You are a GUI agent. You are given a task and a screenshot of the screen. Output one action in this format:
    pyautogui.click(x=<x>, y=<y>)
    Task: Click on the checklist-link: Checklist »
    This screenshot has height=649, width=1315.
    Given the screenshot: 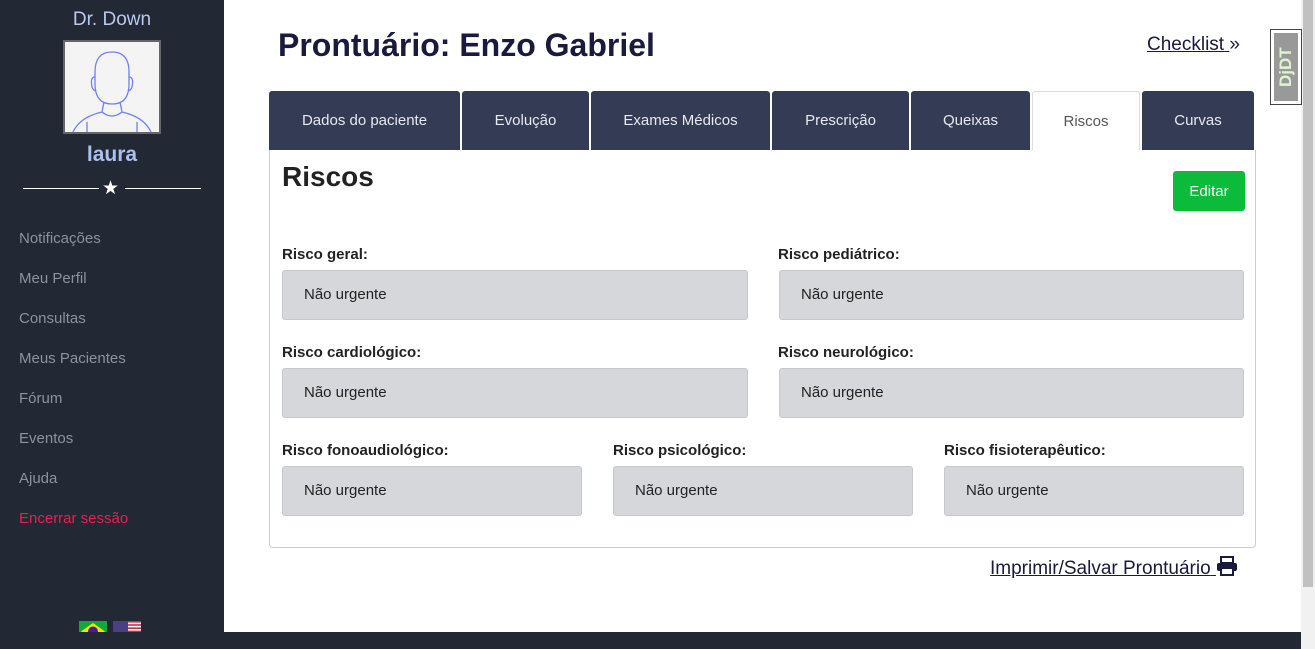 What is the action you would take?
    pyautogui.click(x=1193, y=45)
    